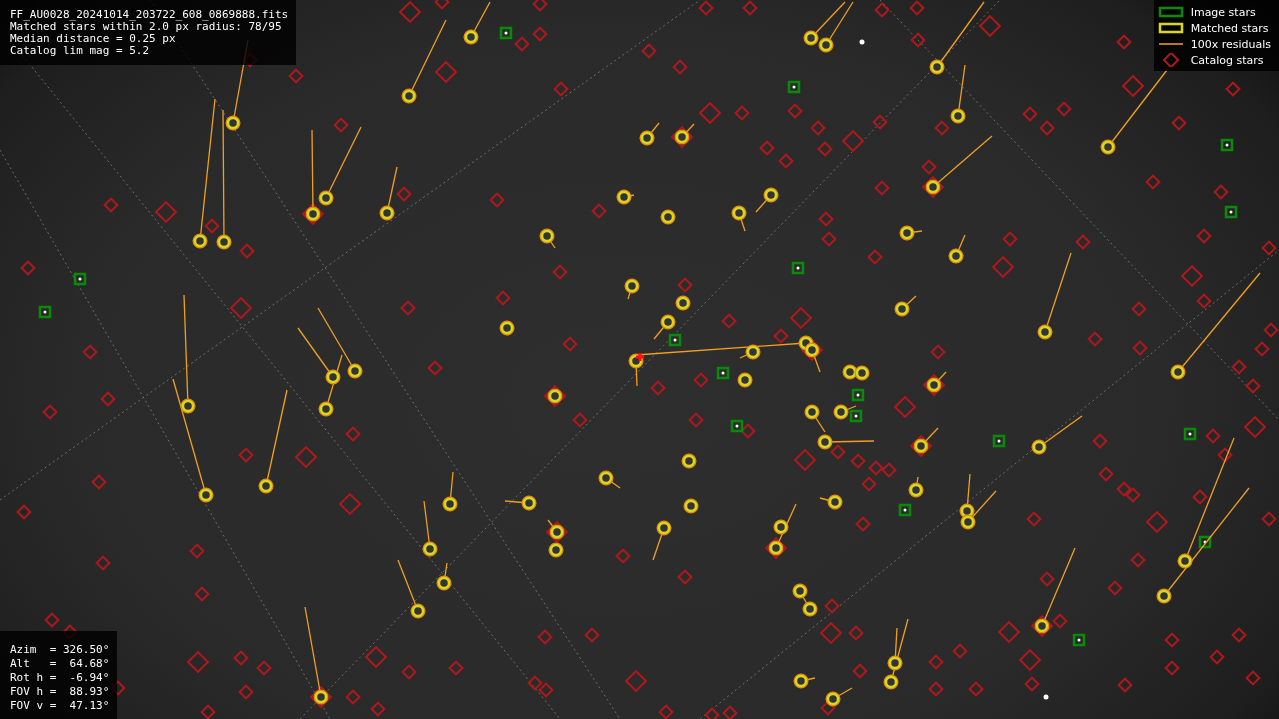  What do you see at coordinates (1230, 44) in the screenshot?
I see `legend-label: 100x residuals` at bounding box center [1230, 44].